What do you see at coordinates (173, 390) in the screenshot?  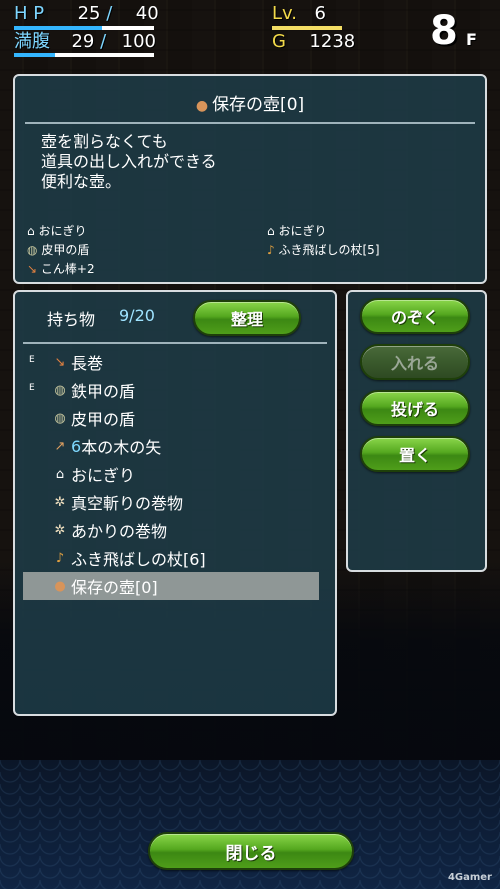 I see `inventory-item-row: E ◍ 鉄甲の盾` at bounding box center [173, 390].